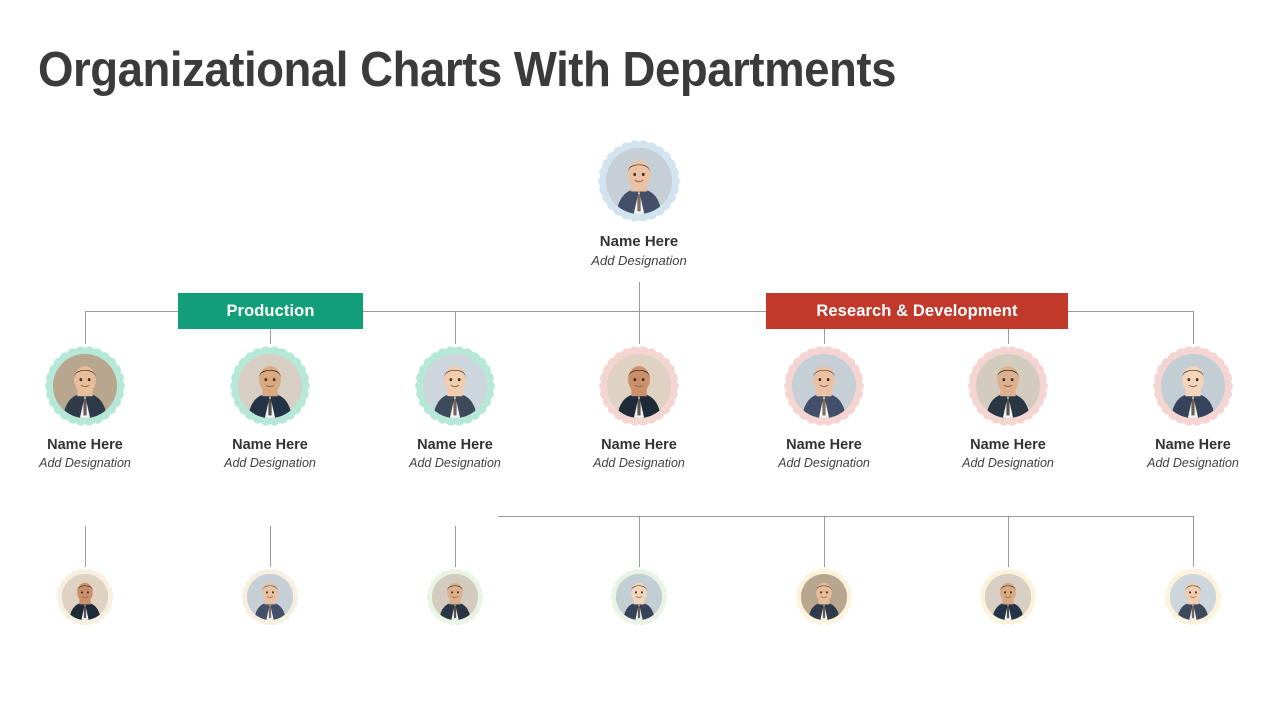 The width and height of the screenshot is (1280, 720). I want to click on department-banner-production: Production, so click(270, 311).